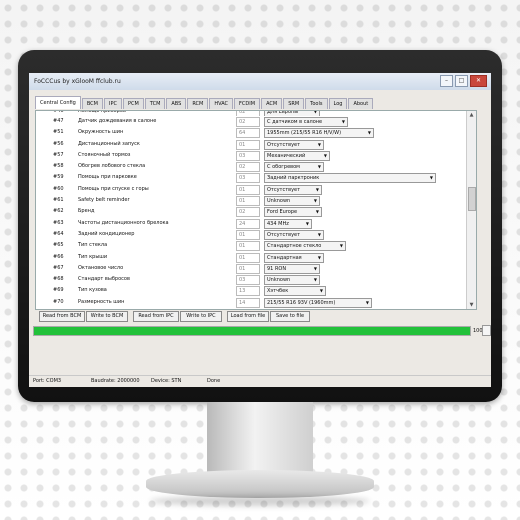  I want to click on row-value-text: Стандартное стекло, so click(294, 246).